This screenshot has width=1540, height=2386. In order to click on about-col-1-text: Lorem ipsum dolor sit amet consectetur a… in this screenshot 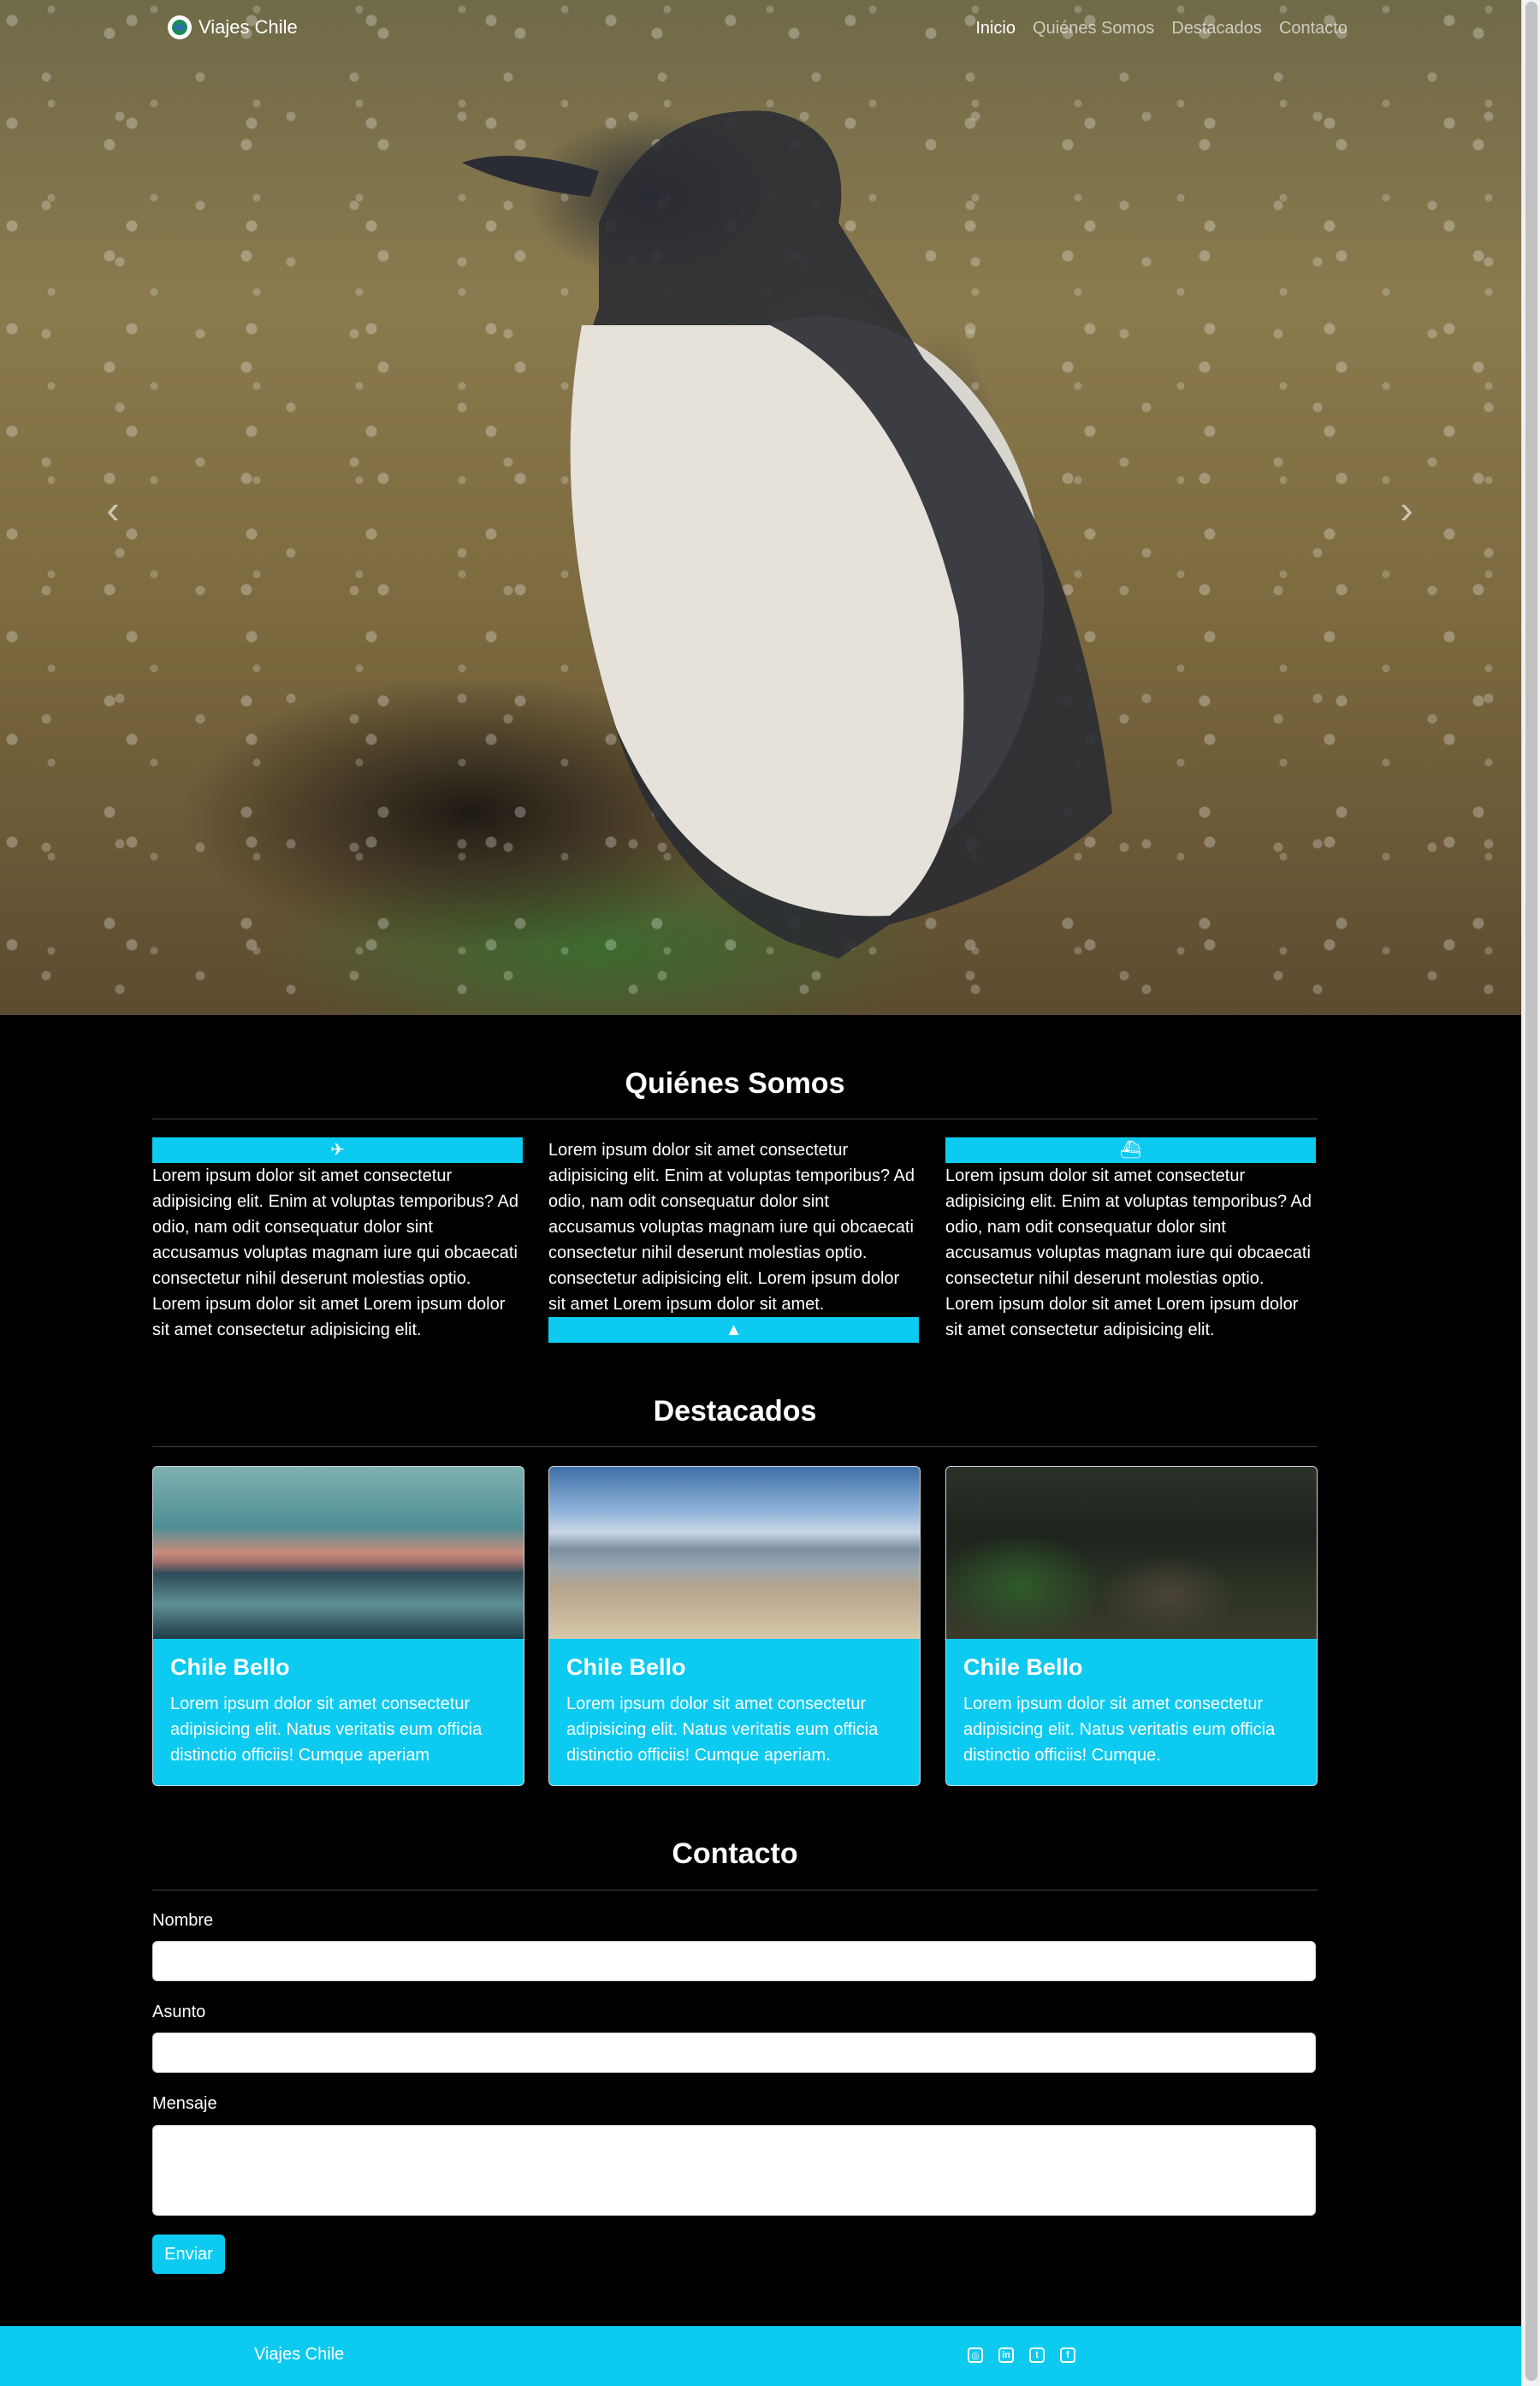, I will do `click(335, 1252)`.